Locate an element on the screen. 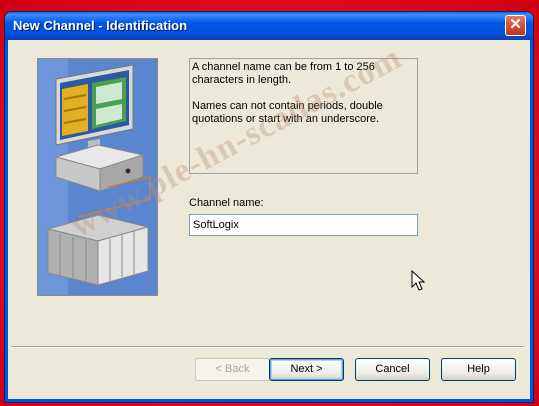 The width and height of the screenshot is (539, 406). computer-and-plc-illustration is located at coordinates (97, 177).